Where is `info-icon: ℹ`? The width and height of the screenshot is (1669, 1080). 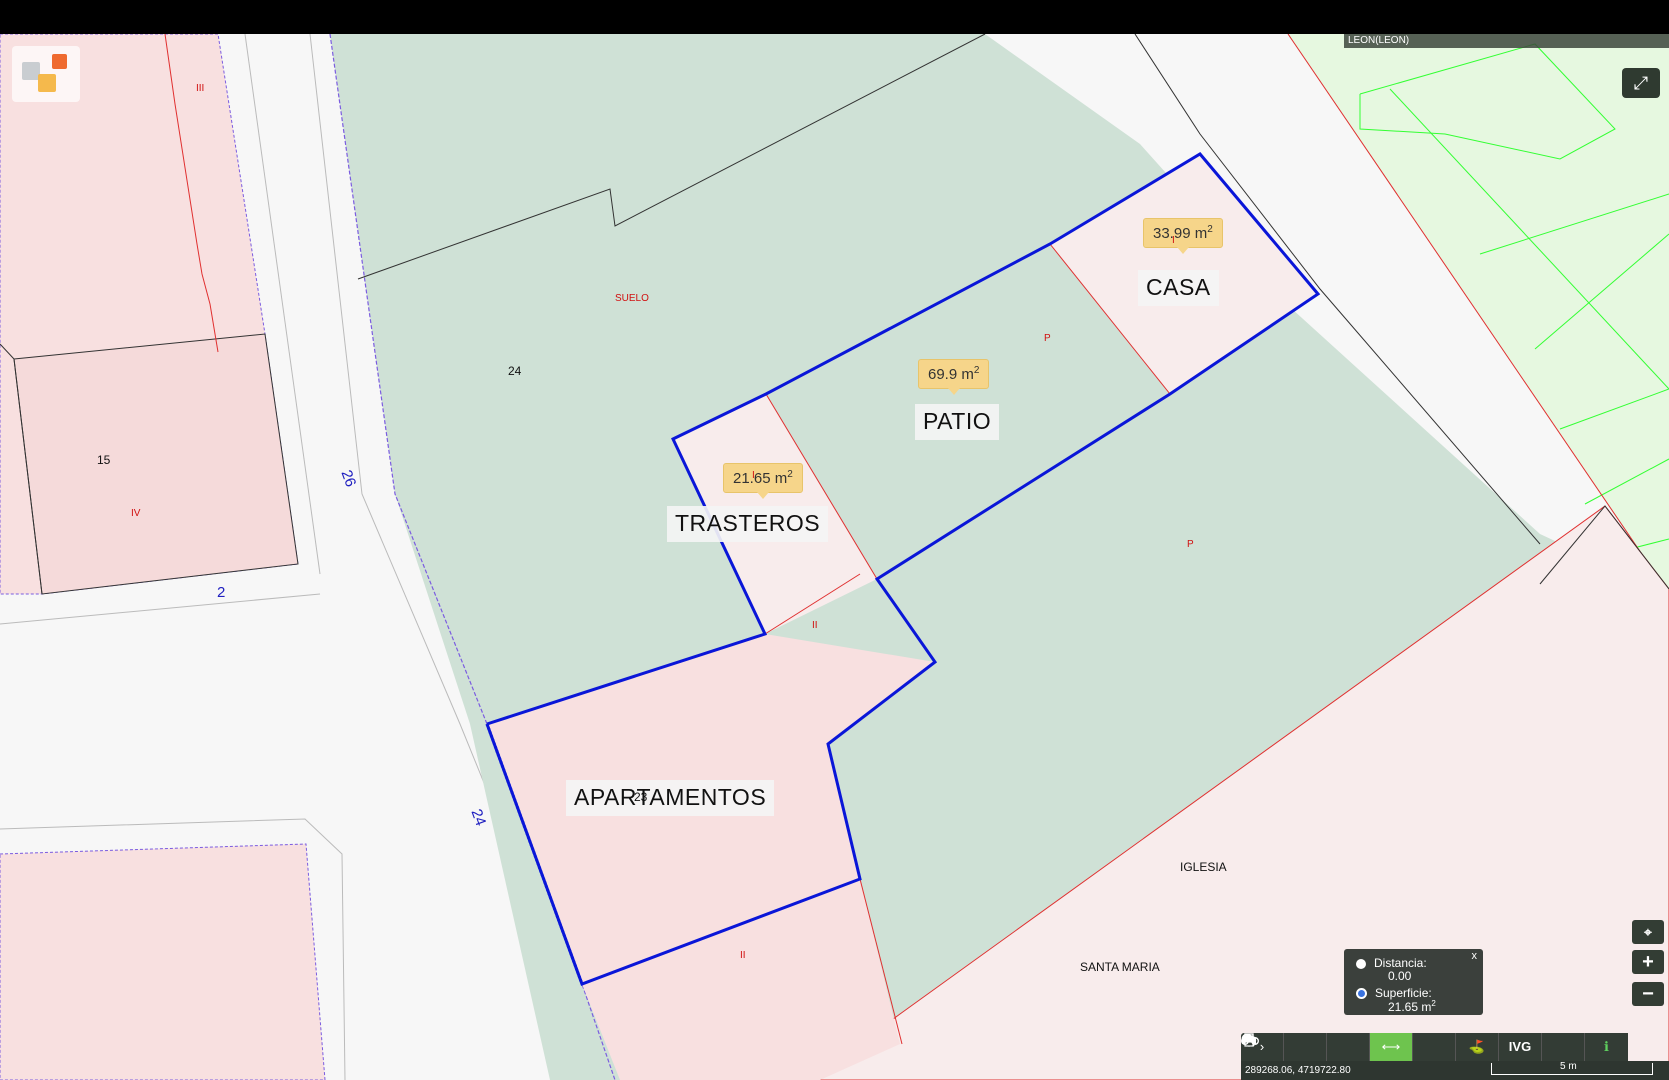
info-icon: ℹ is located at coordinates (1606, 1047).